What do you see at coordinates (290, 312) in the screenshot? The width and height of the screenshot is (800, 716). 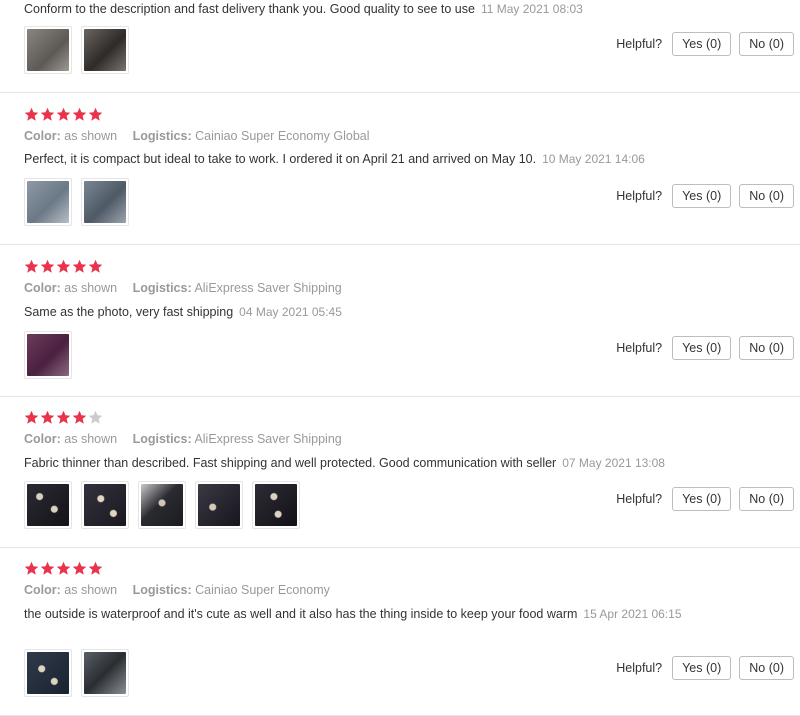 I see `review-date: 04 May 2021 05:45` at bounding box center [290, 312].